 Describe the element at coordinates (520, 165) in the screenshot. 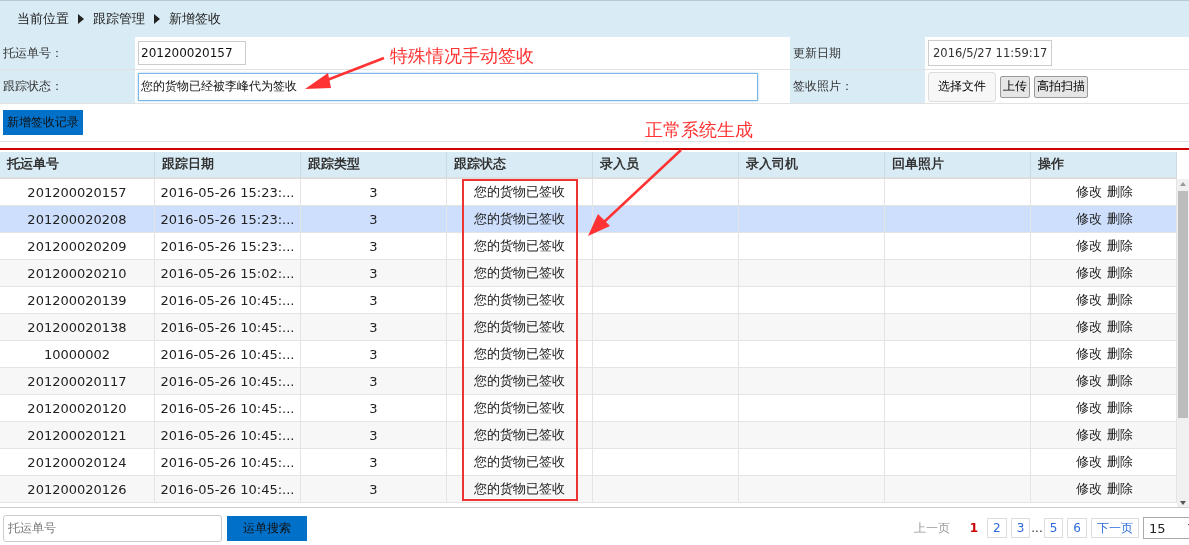

I see `column-header: 跟踪状态` at that location.